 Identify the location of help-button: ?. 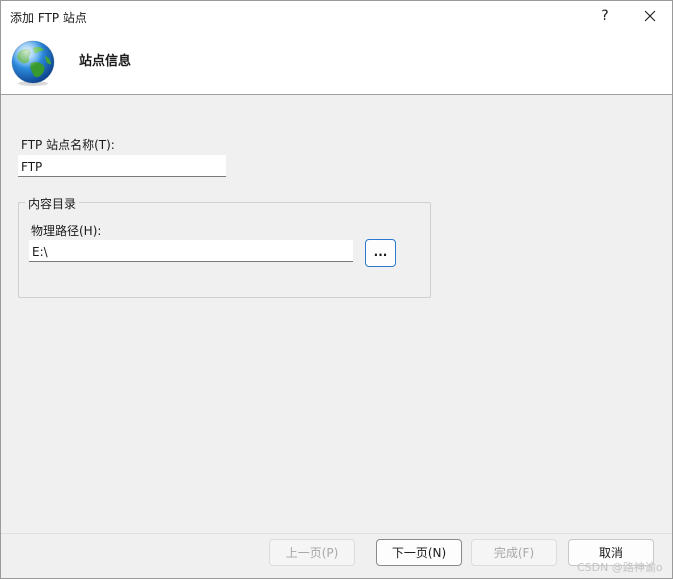
(605, 16).